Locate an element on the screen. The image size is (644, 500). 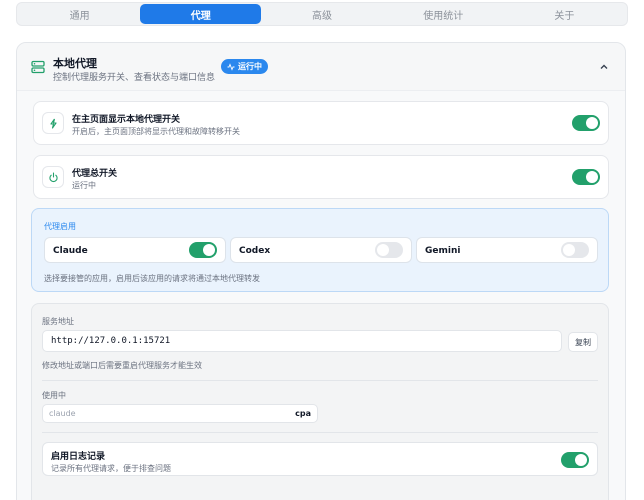
logging-row: 启用日志记录 记录所有代理请求，便于排查问题 is located at coordinates (320, 459).